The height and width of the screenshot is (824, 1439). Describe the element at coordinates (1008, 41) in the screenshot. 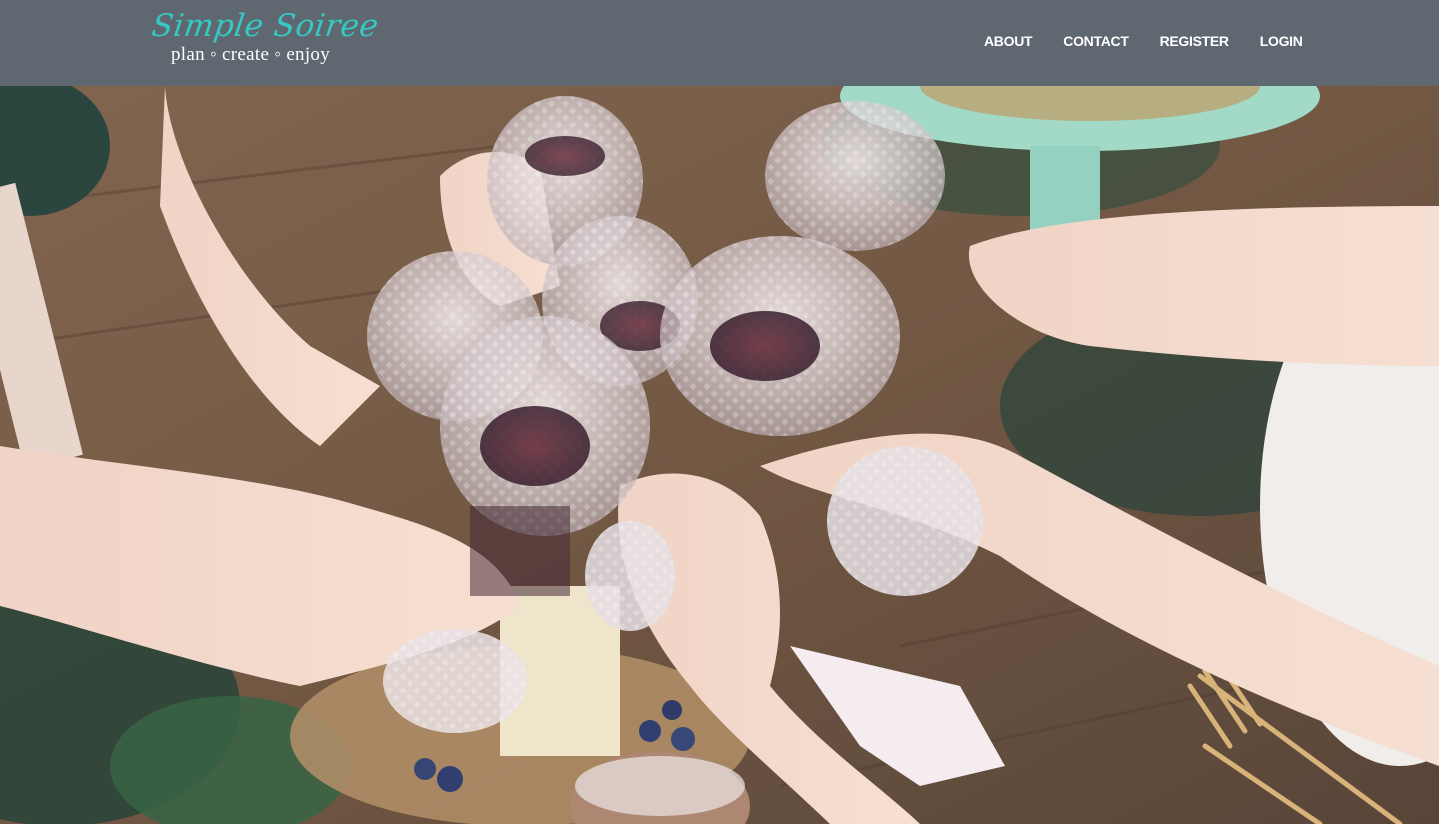

I see `nav-link-about: ABOUT` at that location.